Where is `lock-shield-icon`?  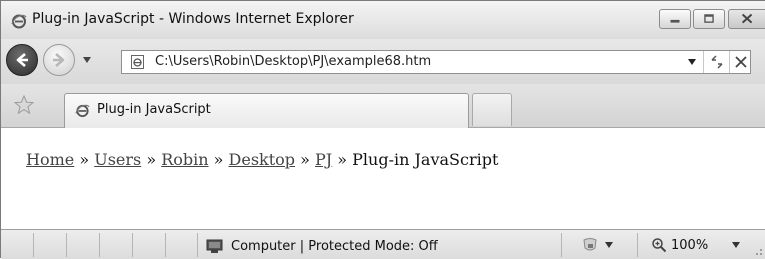
lock-shield-icon is located at coordinates (590, 244).